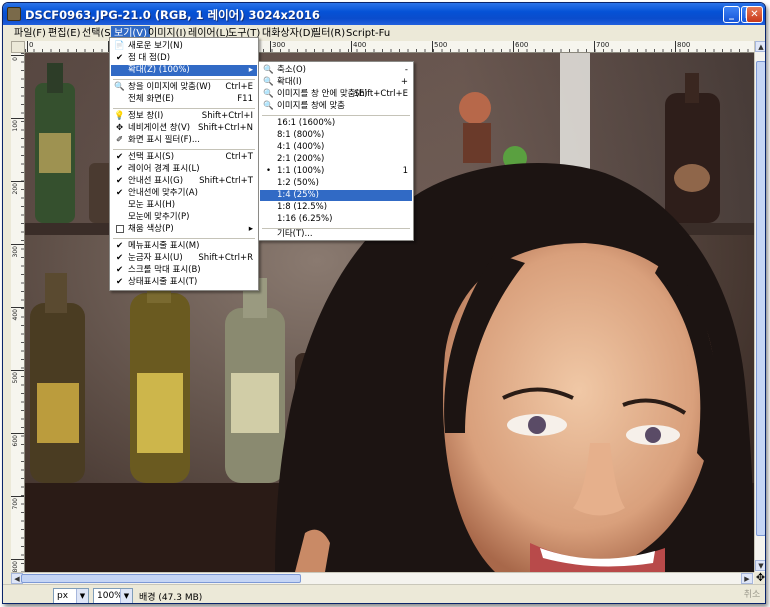 The image size is (770, 607). Describe the element at coordinates (336, 171) in the screenshot. I see `menu-item-zoom-100: • 1:1 (100%) 1` at that location.